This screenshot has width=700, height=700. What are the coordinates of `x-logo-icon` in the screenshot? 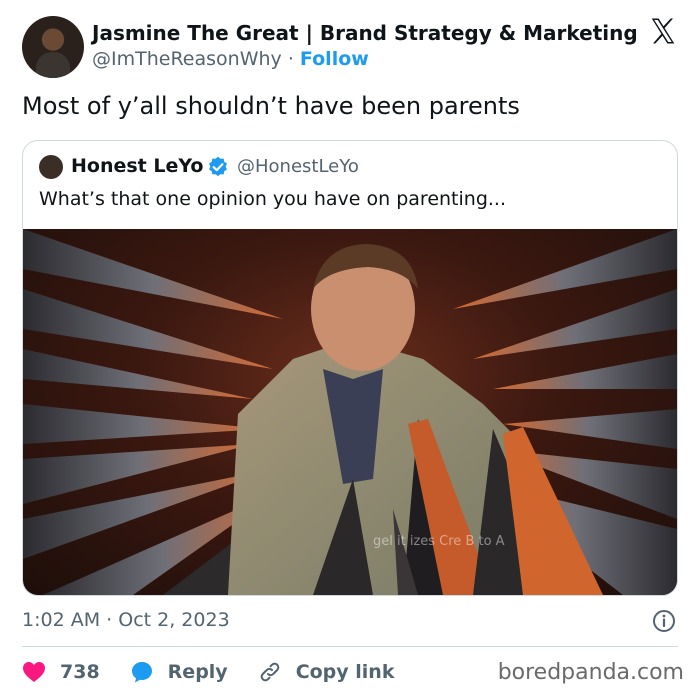 It's located at (663, 31).